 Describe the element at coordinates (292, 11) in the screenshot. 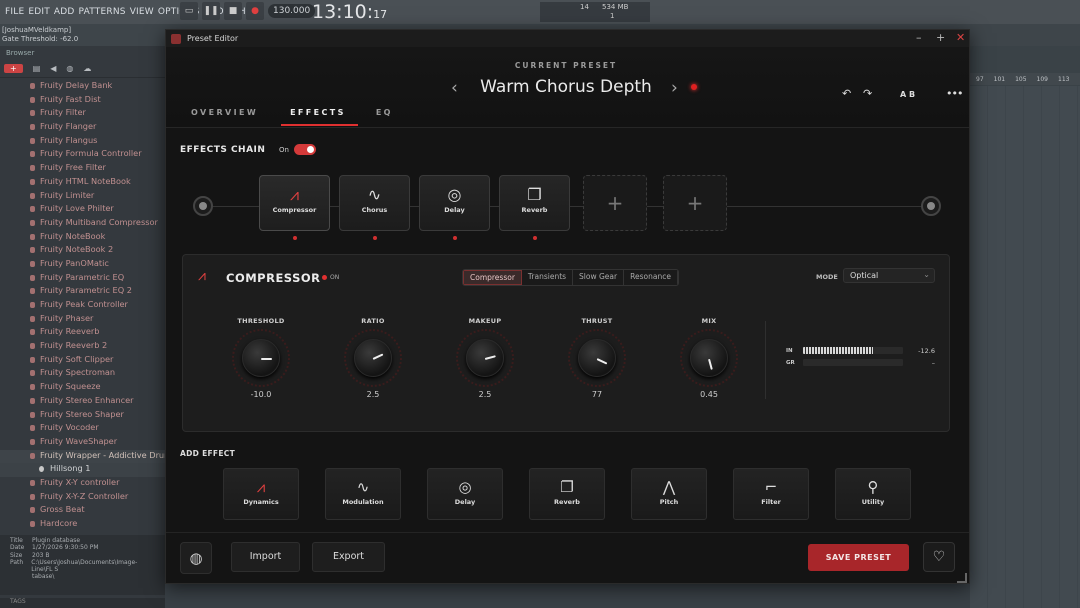

I see `tempo-display: 130.000` at that location.